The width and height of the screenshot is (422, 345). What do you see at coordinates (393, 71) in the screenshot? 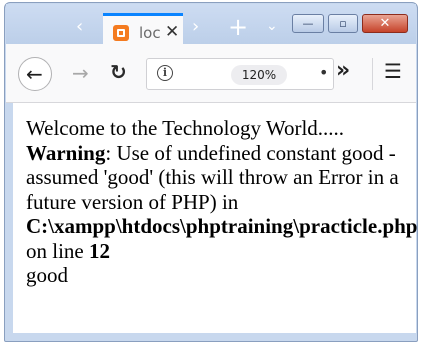
I see `hamburger-menu-icon: ☰` at bounding box center [393, 71].